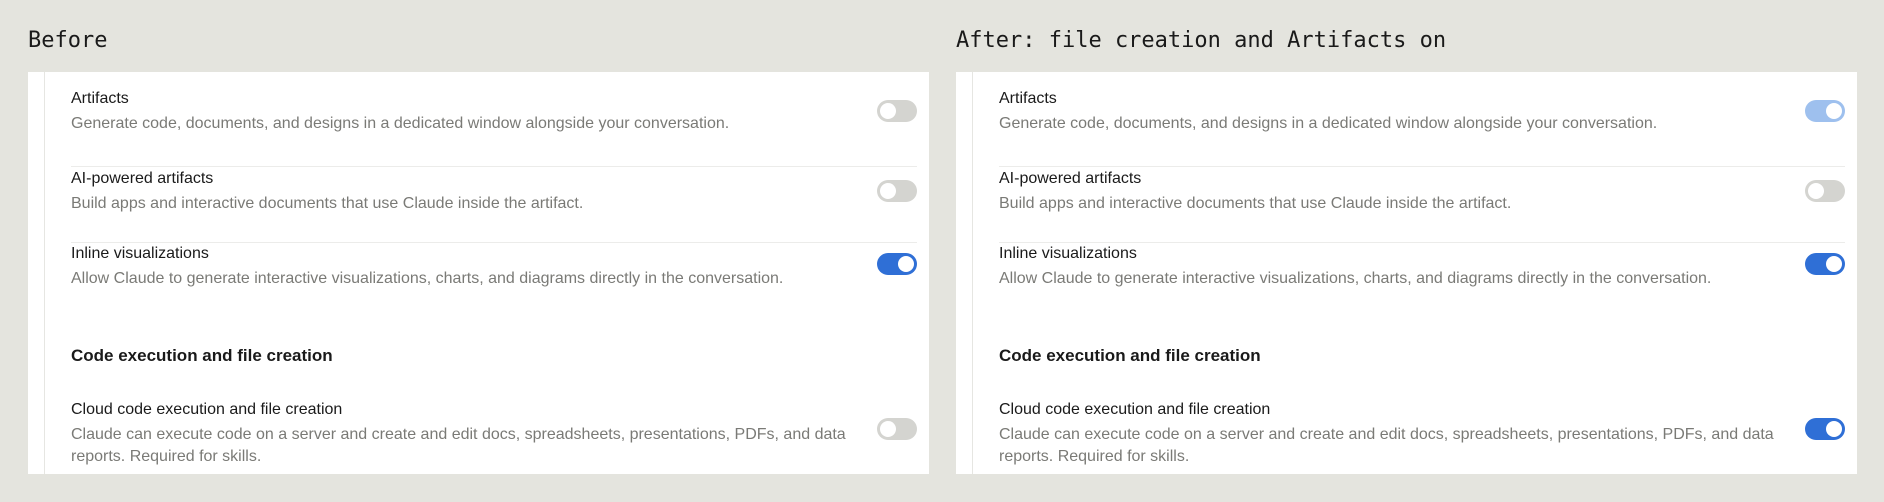 The width and height of the screenshot is (1884, 502). Describe the element at coordinates (1201, 40) in the screenshot. I see `panel-title-after: After: file creation and Artifacts on` at that location.